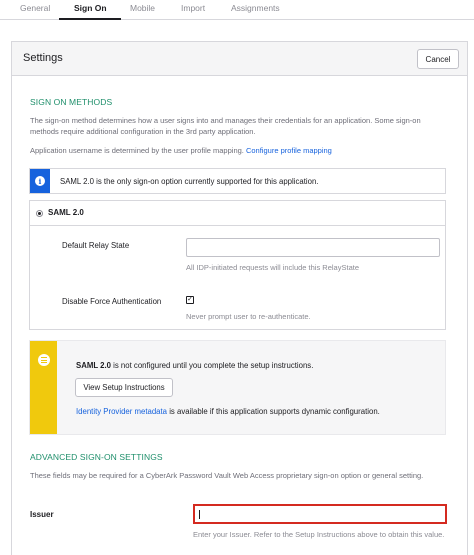  I want to click on active-tab-indicator, so click(90, 19).